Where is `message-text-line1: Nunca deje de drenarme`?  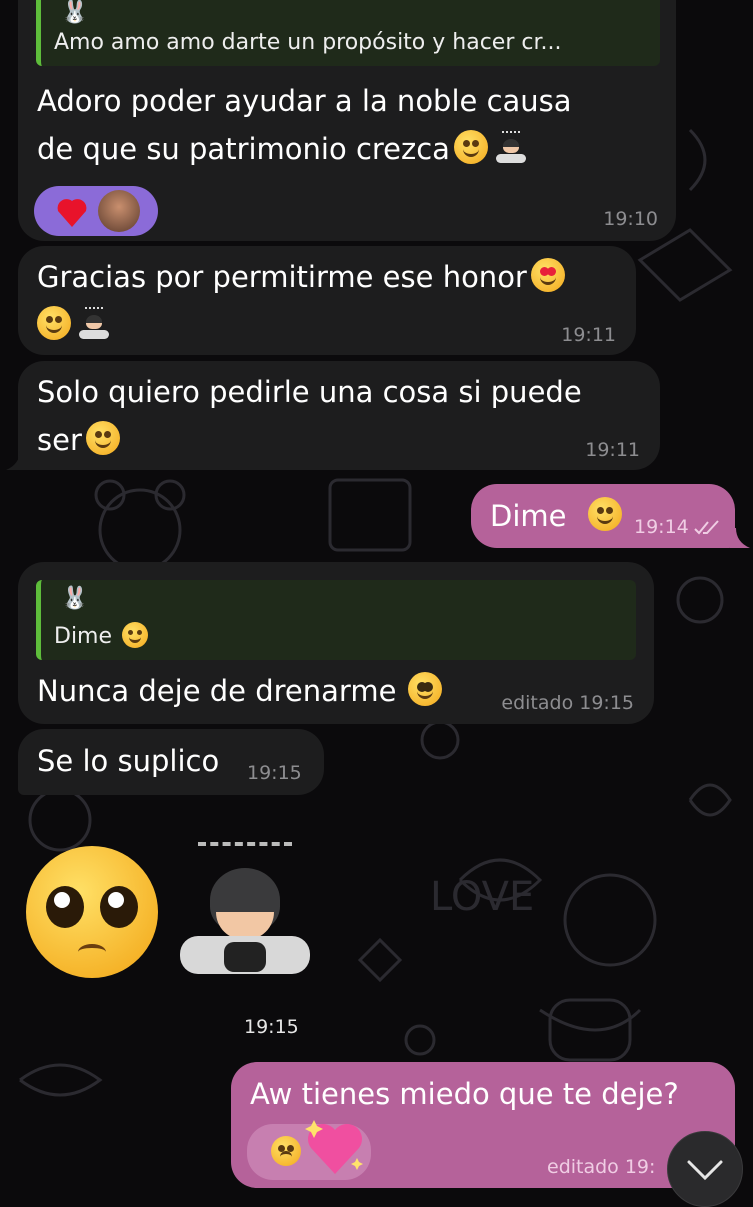 message-text-line1: Nunca deje de drenarme is located at coordinates (217, 691).